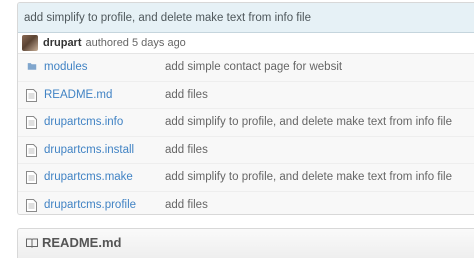 The width and height of the screenshot is (474, 258). Describe the element at coordinates (246, 43) in the screenshot. I see `commit-meta: drupart authored 5 days ago` at that location.